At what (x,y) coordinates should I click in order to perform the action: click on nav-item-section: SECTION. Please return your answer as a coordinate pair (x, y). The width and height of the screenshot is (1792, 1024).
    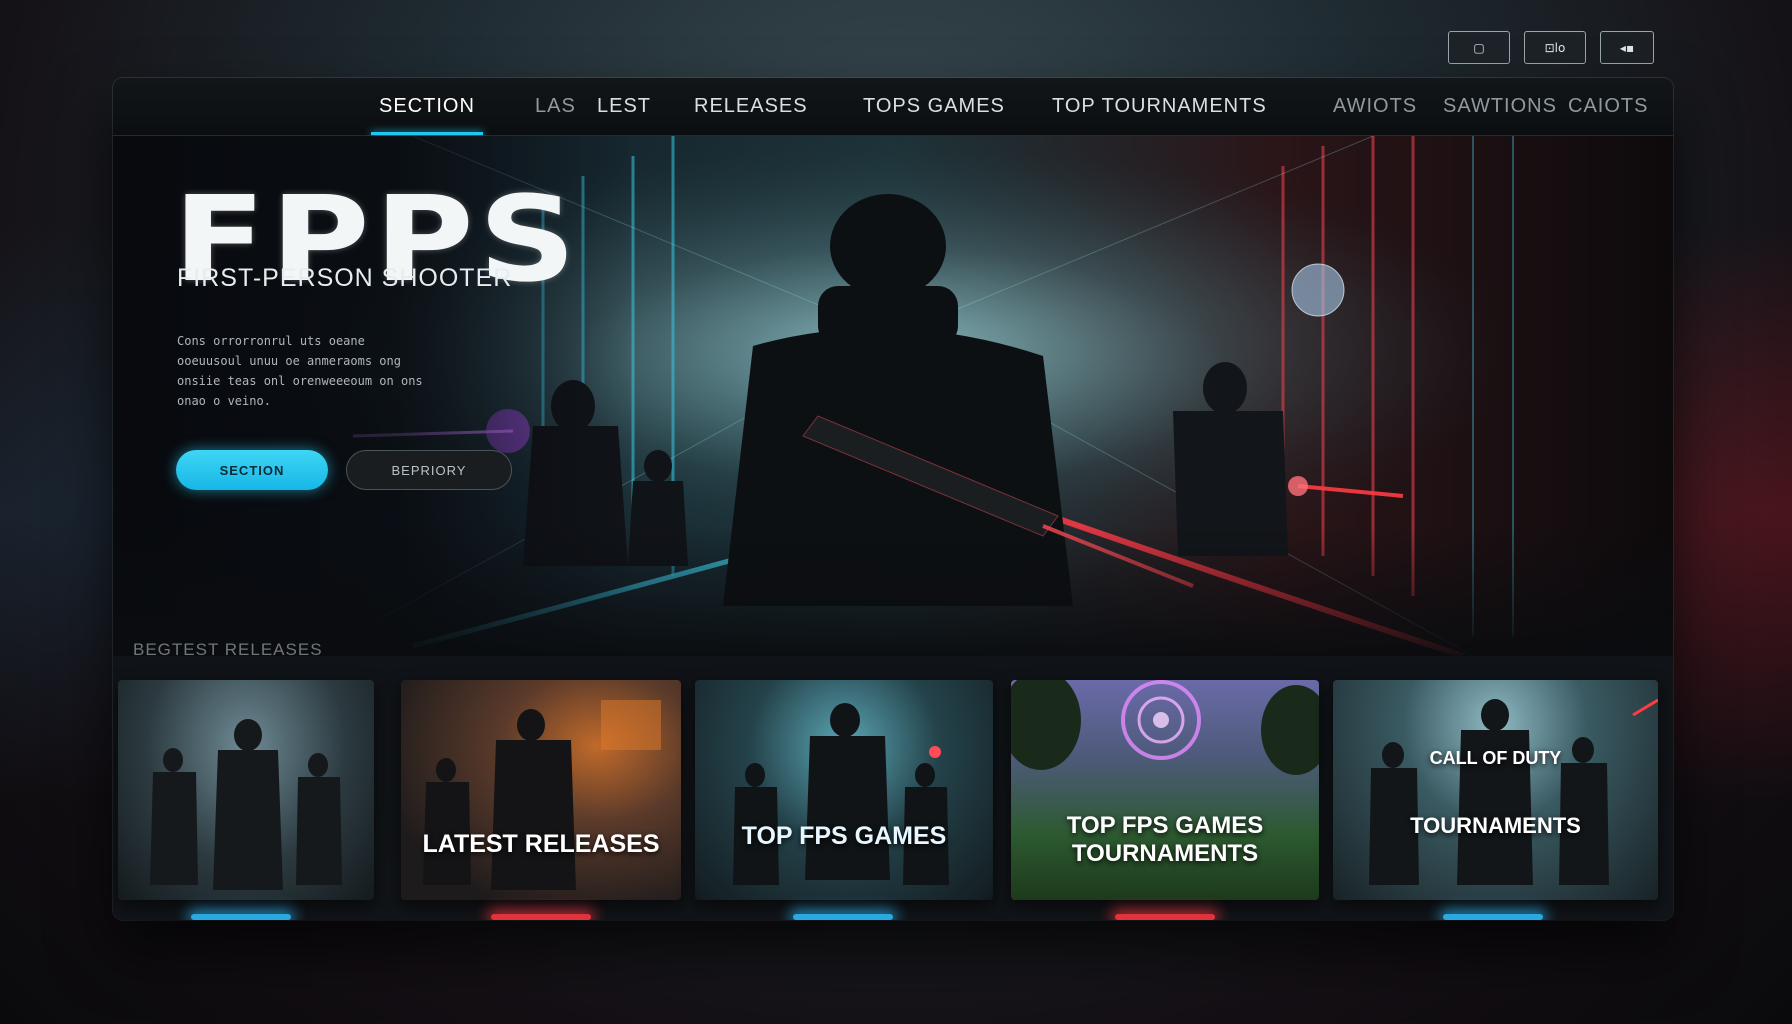
    Looking at the image, I should click on (427, 115).